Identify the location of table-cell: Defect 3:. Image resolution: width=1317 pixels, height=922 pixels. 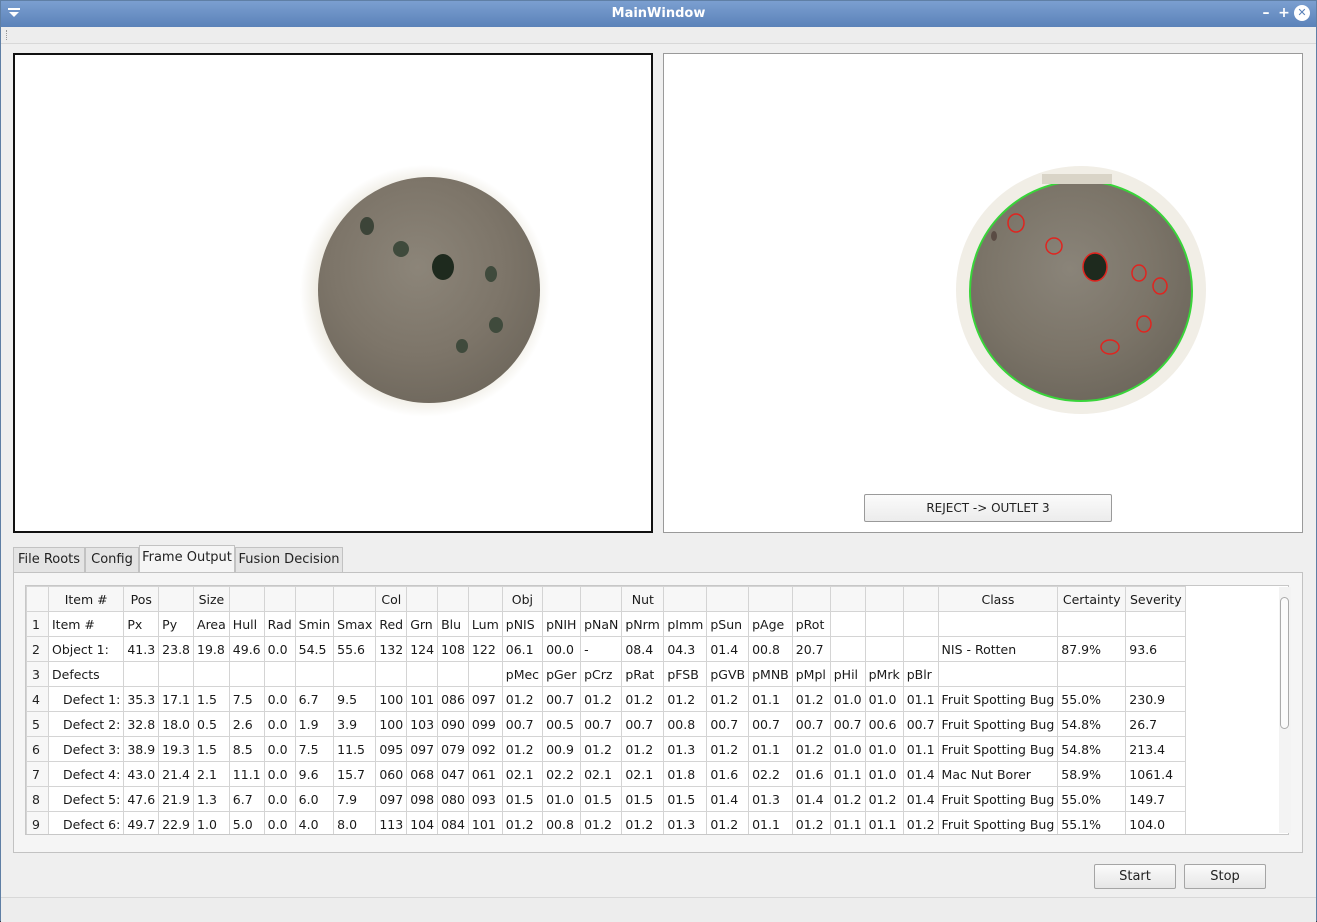
(86, 749).